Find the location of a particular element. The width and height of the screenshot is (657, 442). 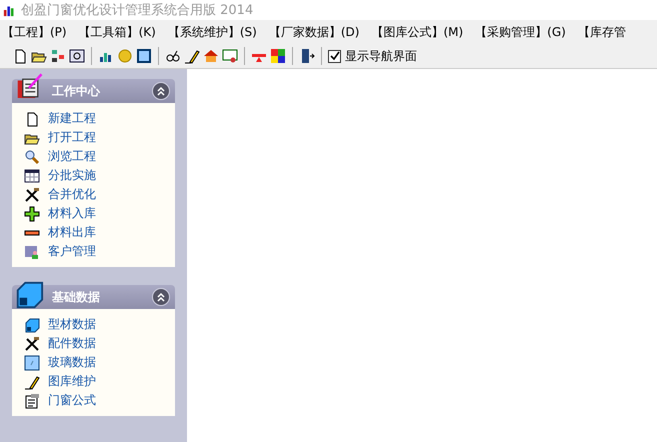

nav-link: 型材数据 is located at coordinates (72, 324).